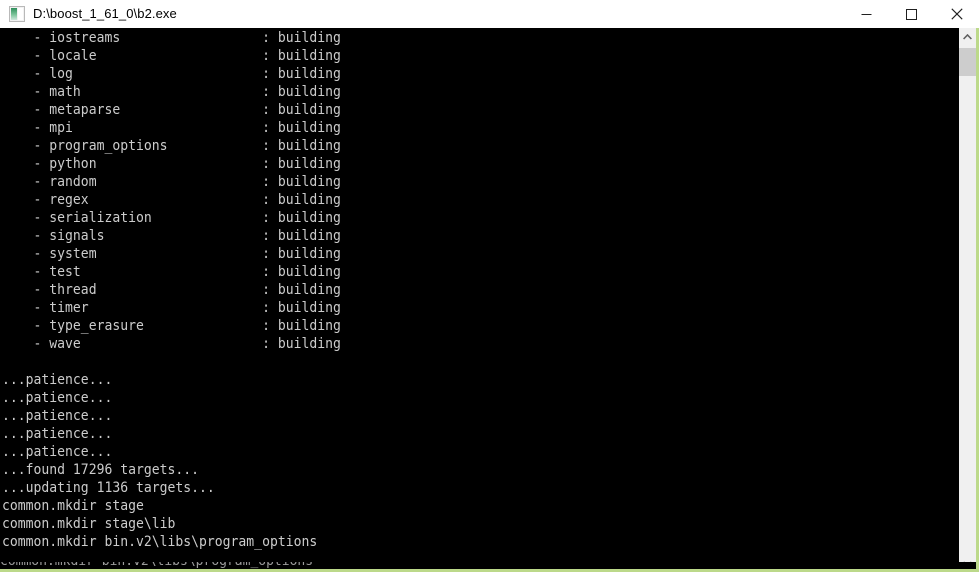 Image resolution: width=979 pixels, height=572 pixels. I want to click on window-titlebar: D:\boost_1_61_0\b2.exe, so click(489, 14).